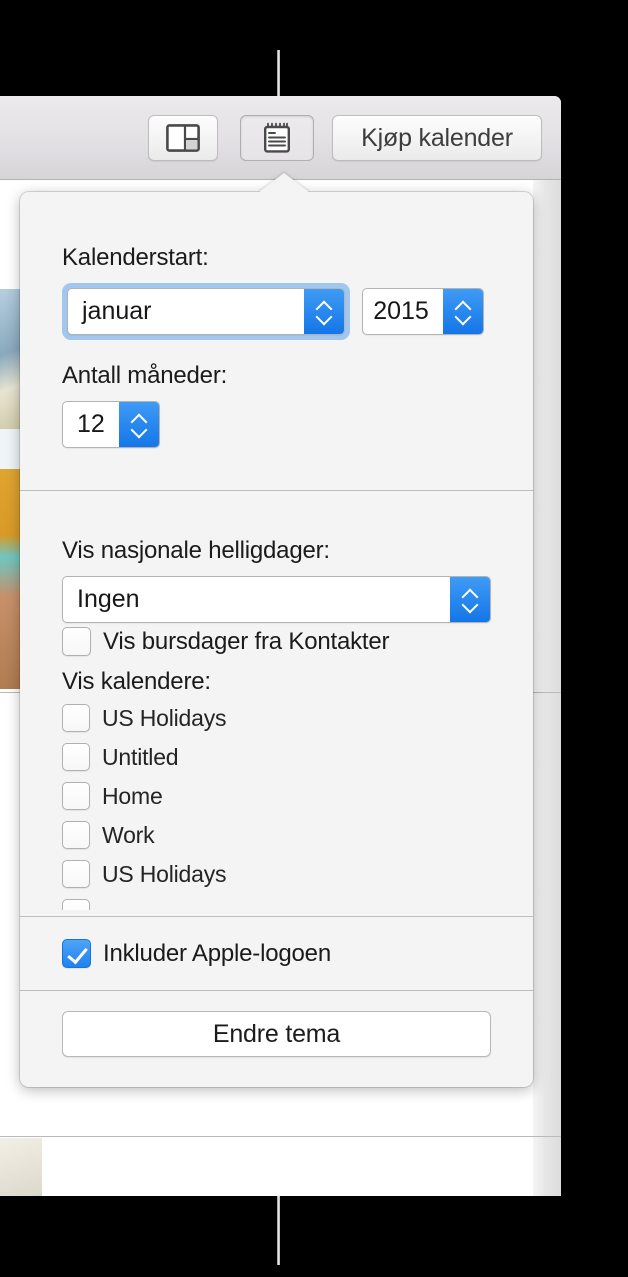 Image resolution: width=628 pixels, height=1277 pixels. What do you see at coordinates (276, 757) in the screenshot?
I see `list-item: Untitled` at bounding box center [276, 757].